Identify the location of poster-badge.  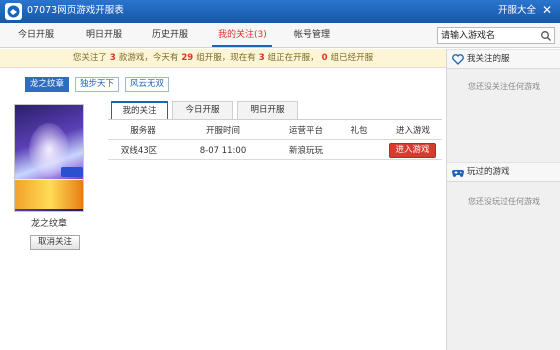
(72, 172).